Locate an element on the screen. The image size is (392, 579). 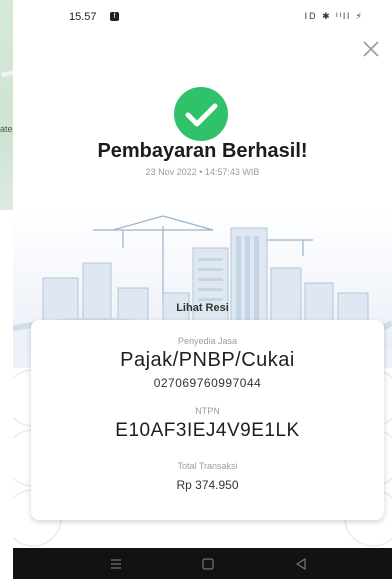
facebook-notification-icon: f is located at coordinates (114, 16).